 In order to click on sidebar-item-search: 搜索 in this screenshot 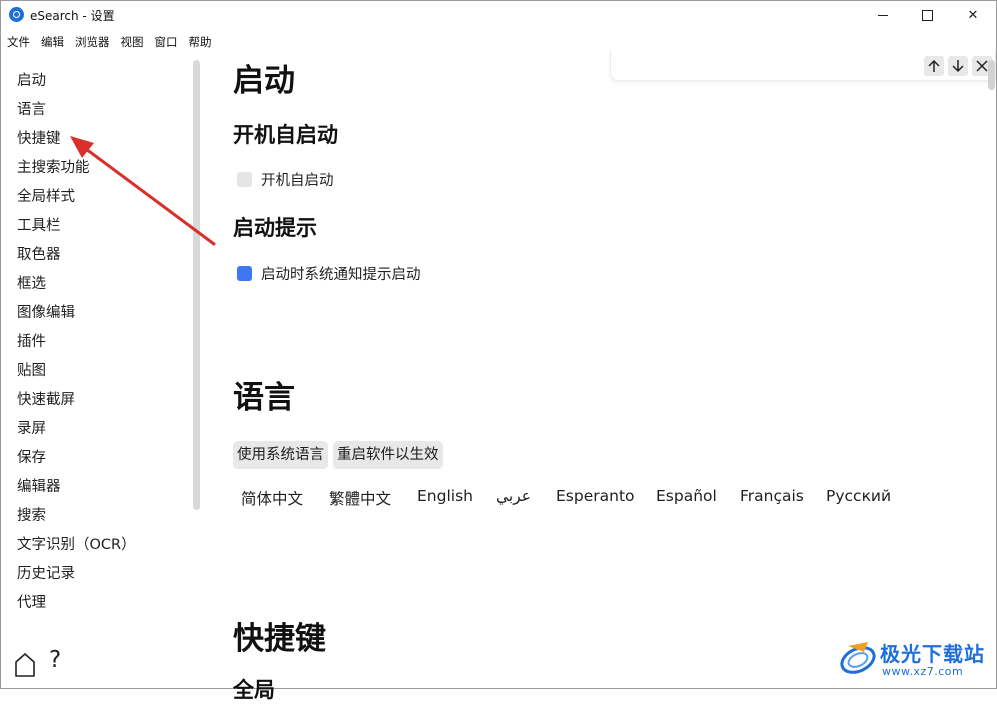, I will do `click(31, 514)`.